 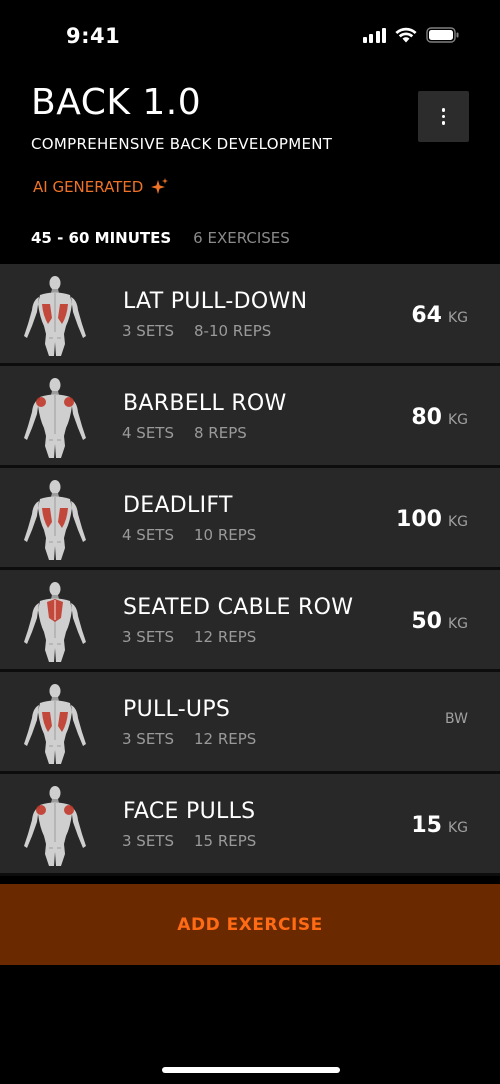 I want to click on home-indicator, so click(x=251, y=1070).